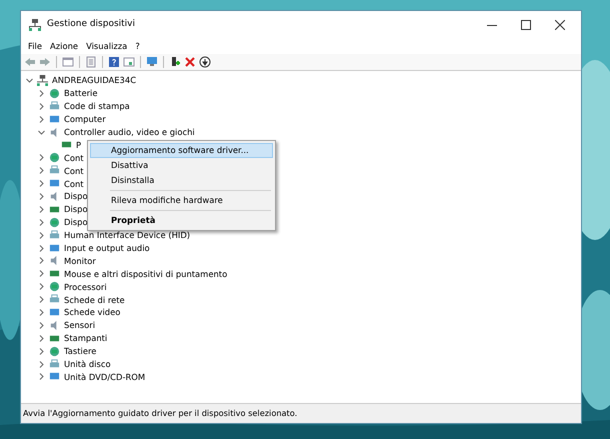 Image resolution: width=610 pixels, height=439 pixels. Describe the element at coordinates (85, 119) in the screenshot. I see `tree-item: Computer` at that location.